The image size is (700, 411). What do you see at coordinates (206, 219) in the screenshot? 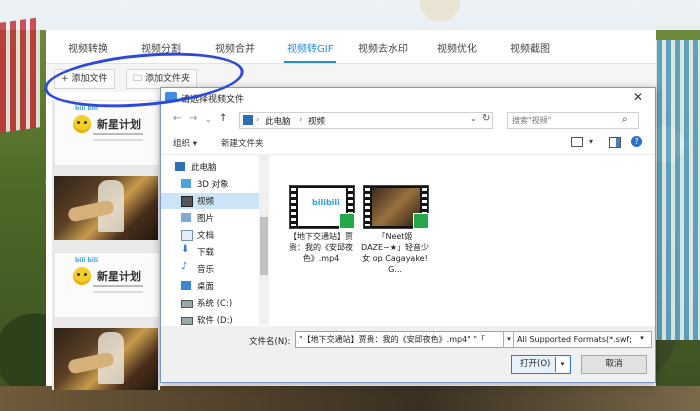
I see `tree-item-label: 图片` at bounding box center [206, 219].